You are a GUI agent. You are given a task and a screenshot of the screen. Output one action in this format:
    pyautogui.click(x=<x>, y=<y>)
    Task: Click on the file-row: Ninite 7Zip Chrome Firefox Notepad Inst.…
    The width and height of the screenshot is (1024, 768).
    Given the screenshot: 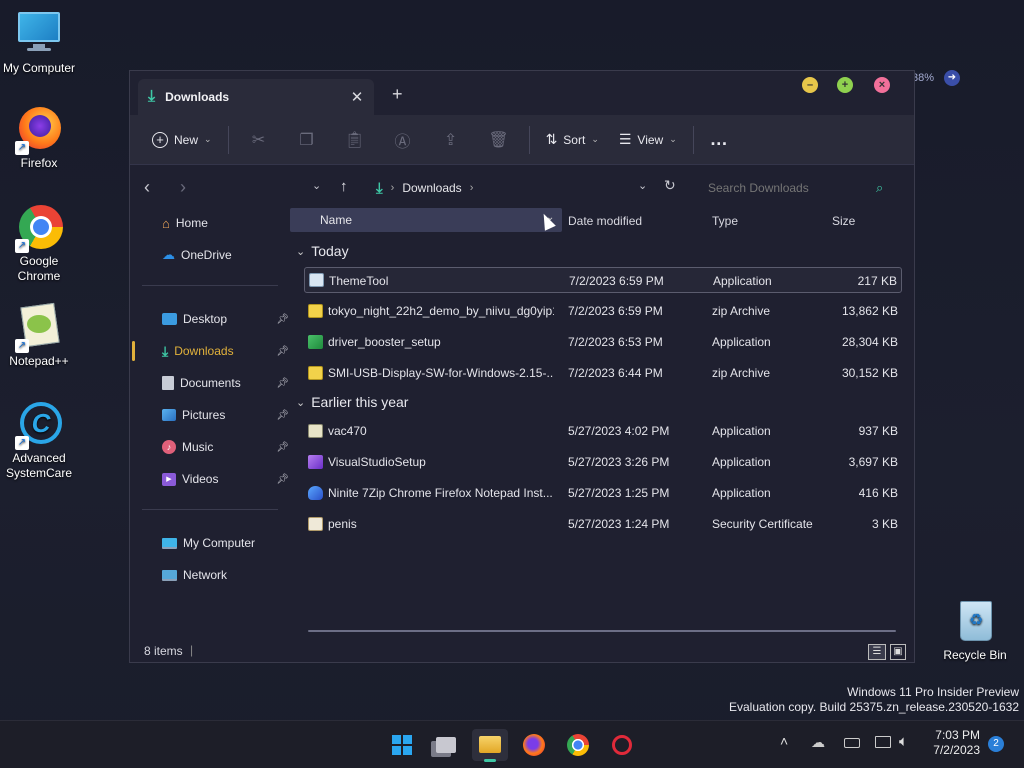 What is the action you would take?
    pyautogui.click(x=603, y=493)
    